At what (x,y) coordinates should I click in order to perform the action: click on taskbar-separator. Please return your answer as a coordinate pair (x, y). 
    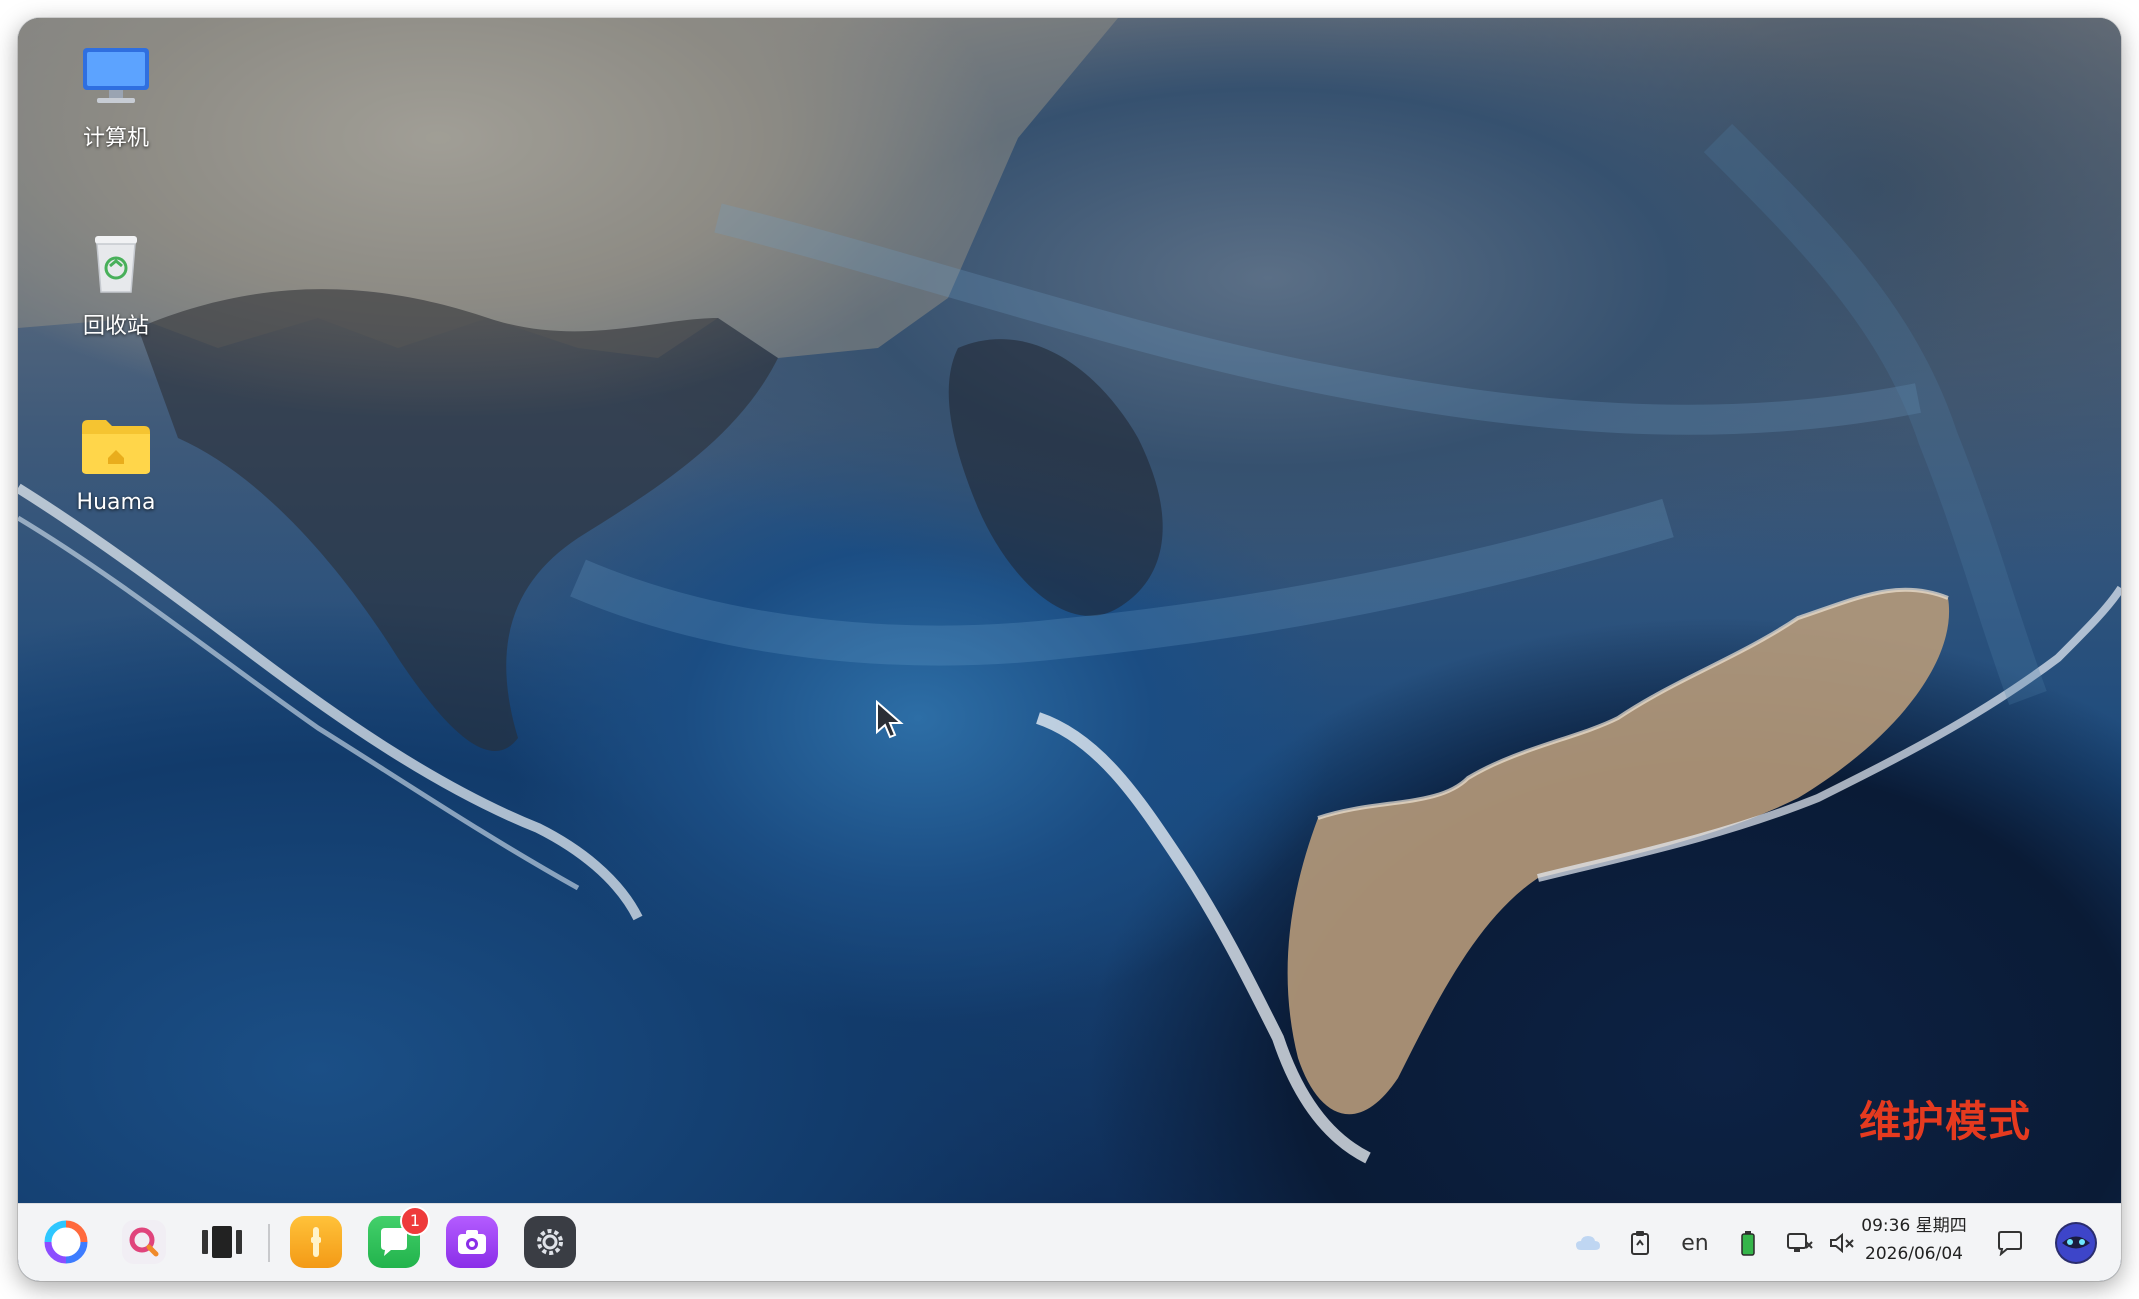
    Looking at the image, I should click on (269, 1243).